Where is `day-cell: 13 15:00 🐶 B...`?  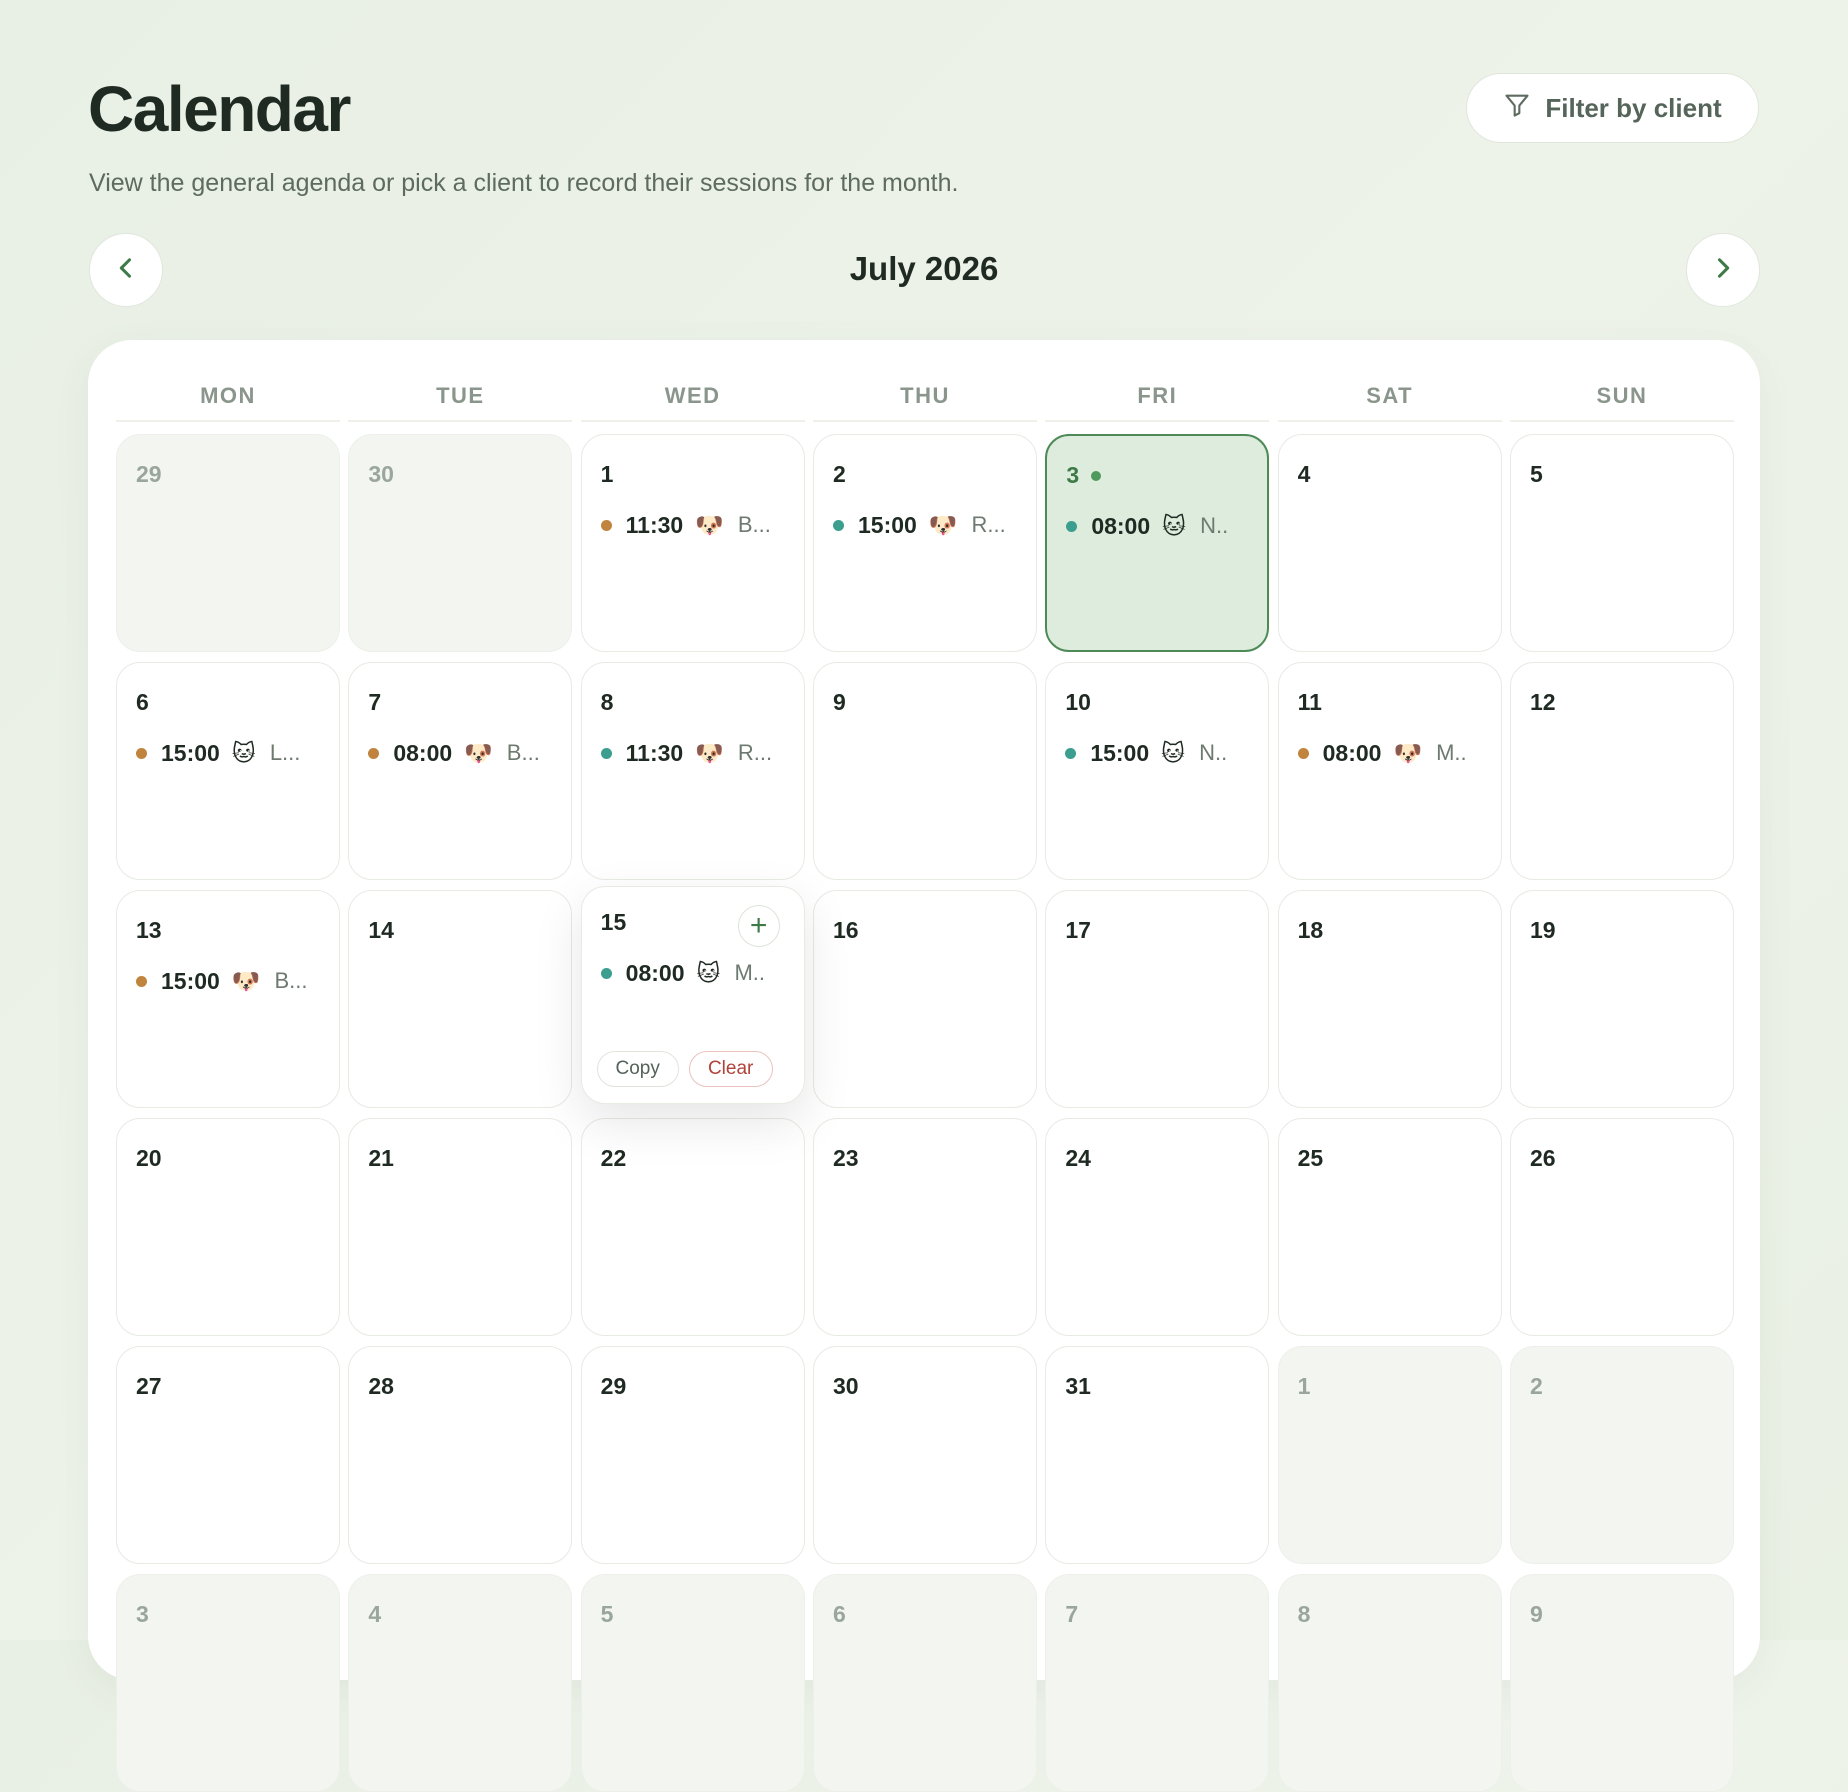 day-cell: 13 15:00 🐶 B... is located at coordinates (228, 999).